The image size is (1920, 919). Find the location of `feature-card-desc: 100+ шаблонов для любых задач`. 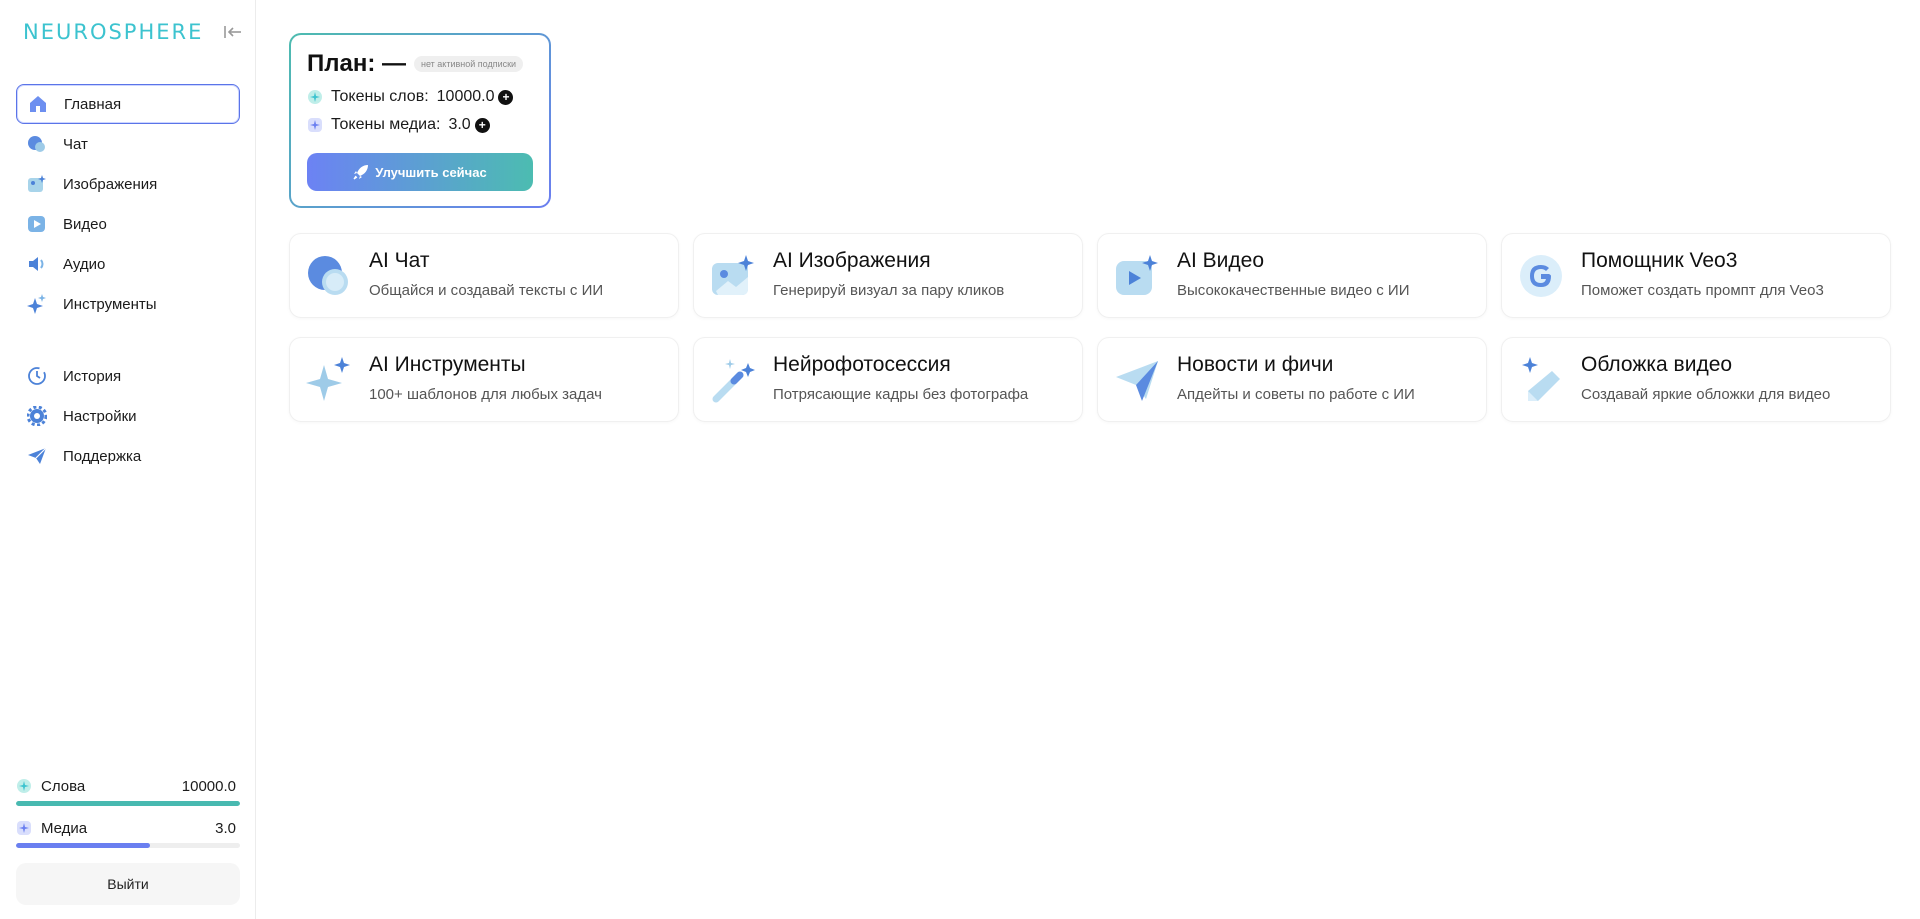

feature-card-desc: 100+ шаблонов для любых задач is located at coordinates (485, 394).